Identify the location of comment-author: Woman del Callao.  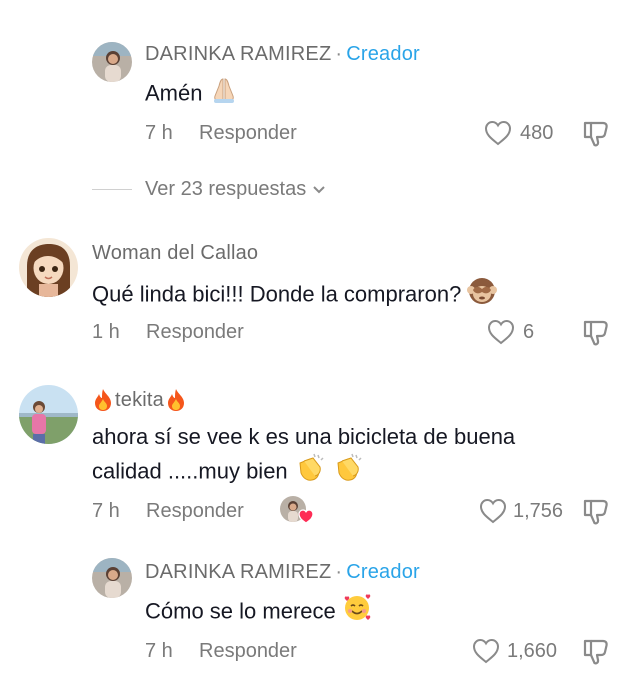
(175, 253).